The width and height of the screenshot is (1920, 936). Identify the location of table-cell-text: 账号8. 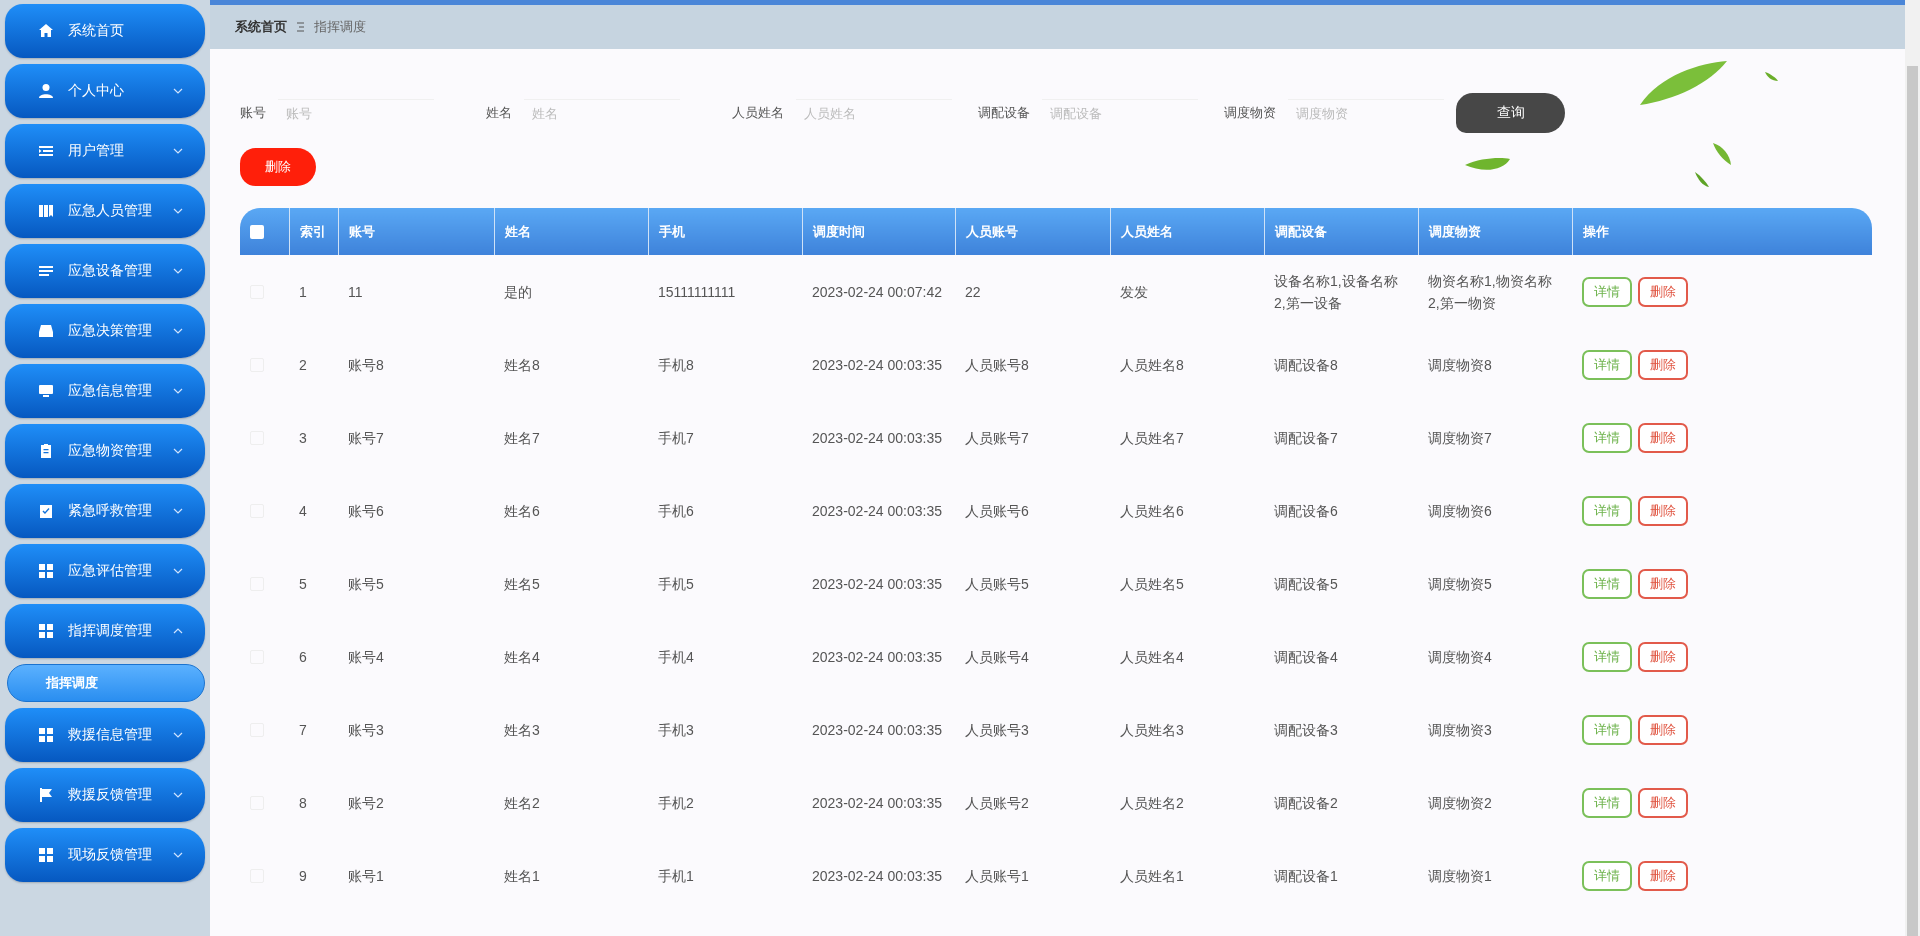
(366, 365).